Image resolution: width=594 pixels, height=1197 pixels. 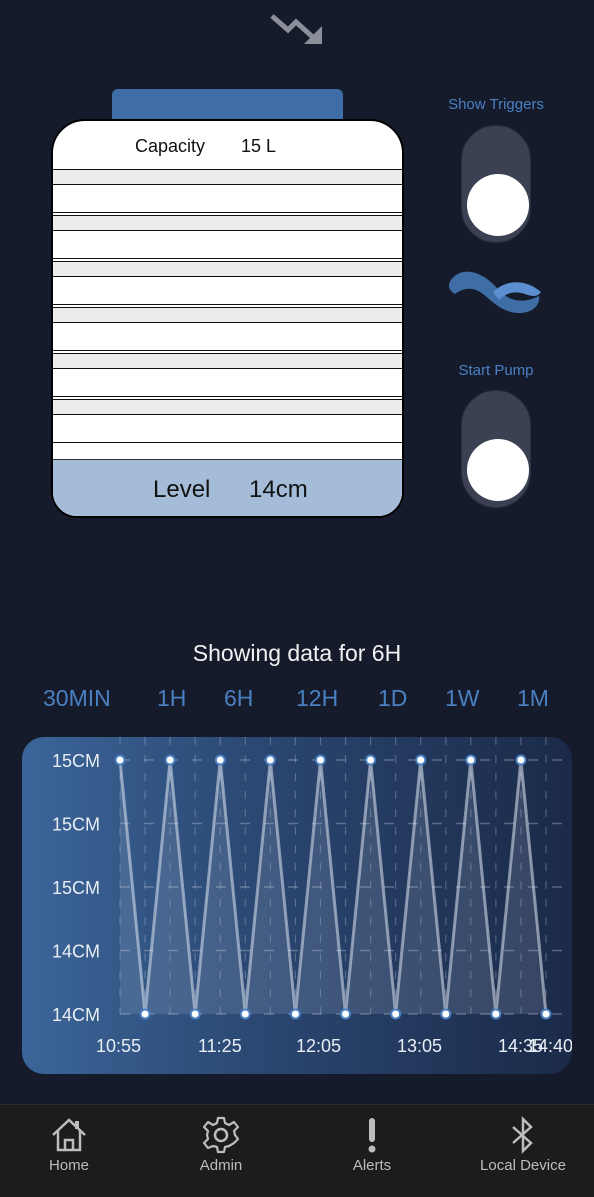 I want to click on level-label: Level, so click(x=182, y=489).